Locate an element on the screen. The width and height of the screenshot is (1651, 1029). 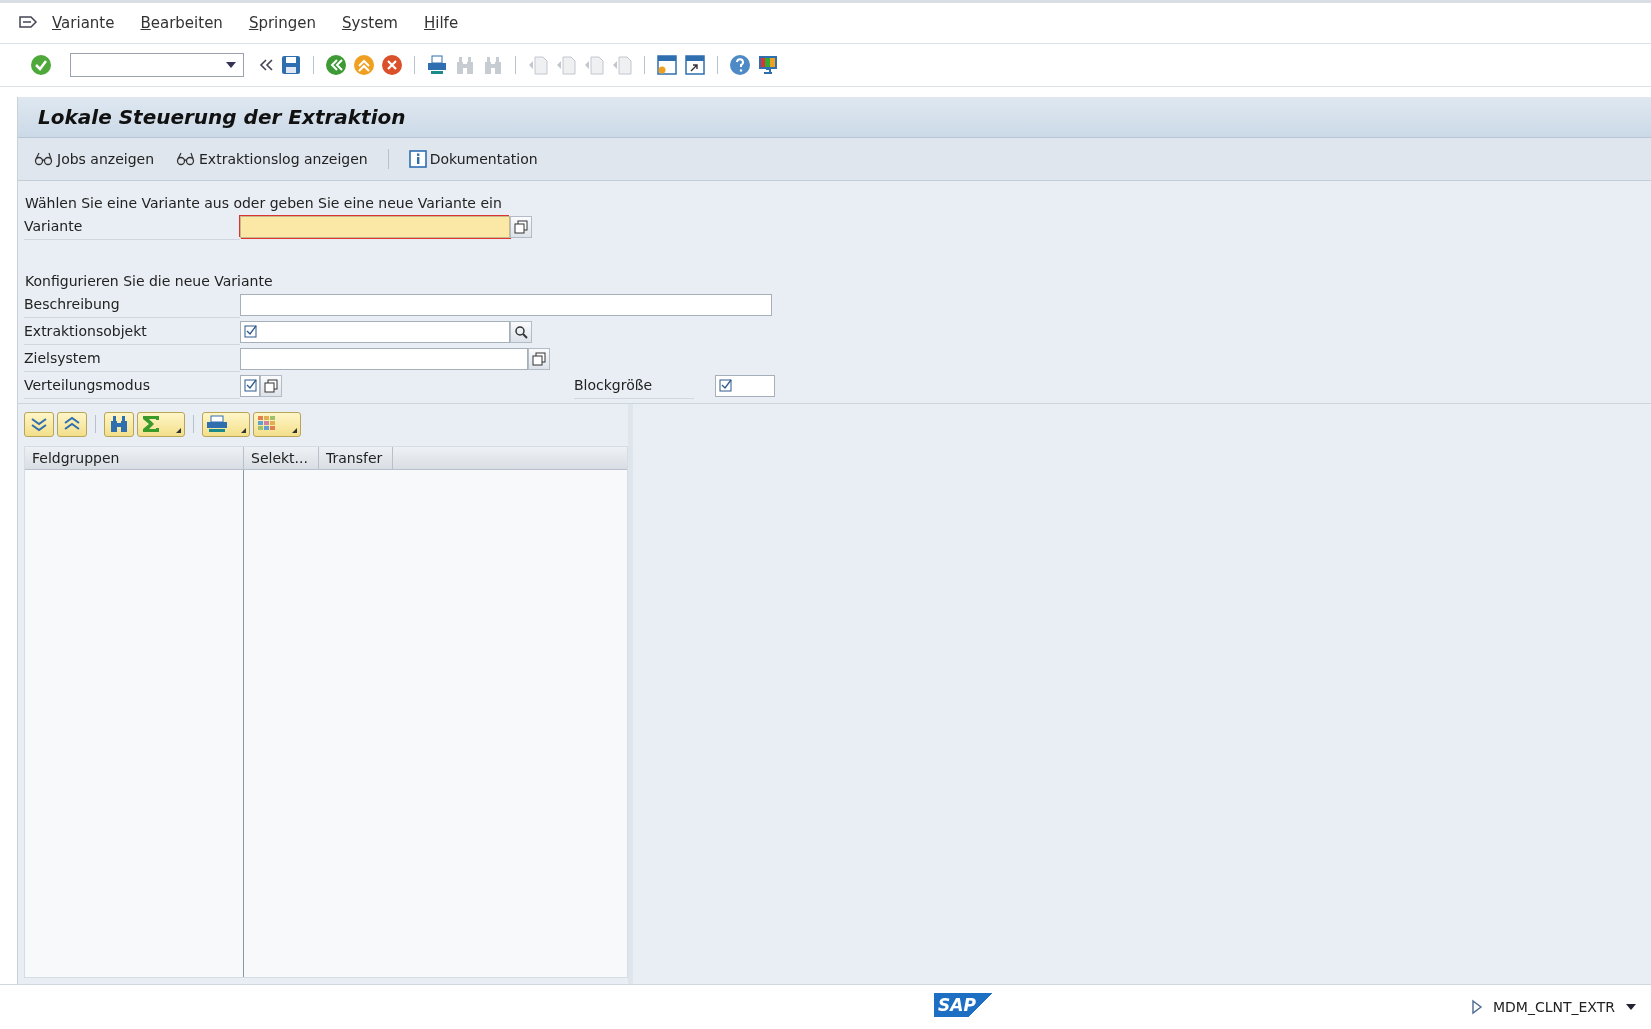
shortcut-icon is located at coordinates (695, 65).